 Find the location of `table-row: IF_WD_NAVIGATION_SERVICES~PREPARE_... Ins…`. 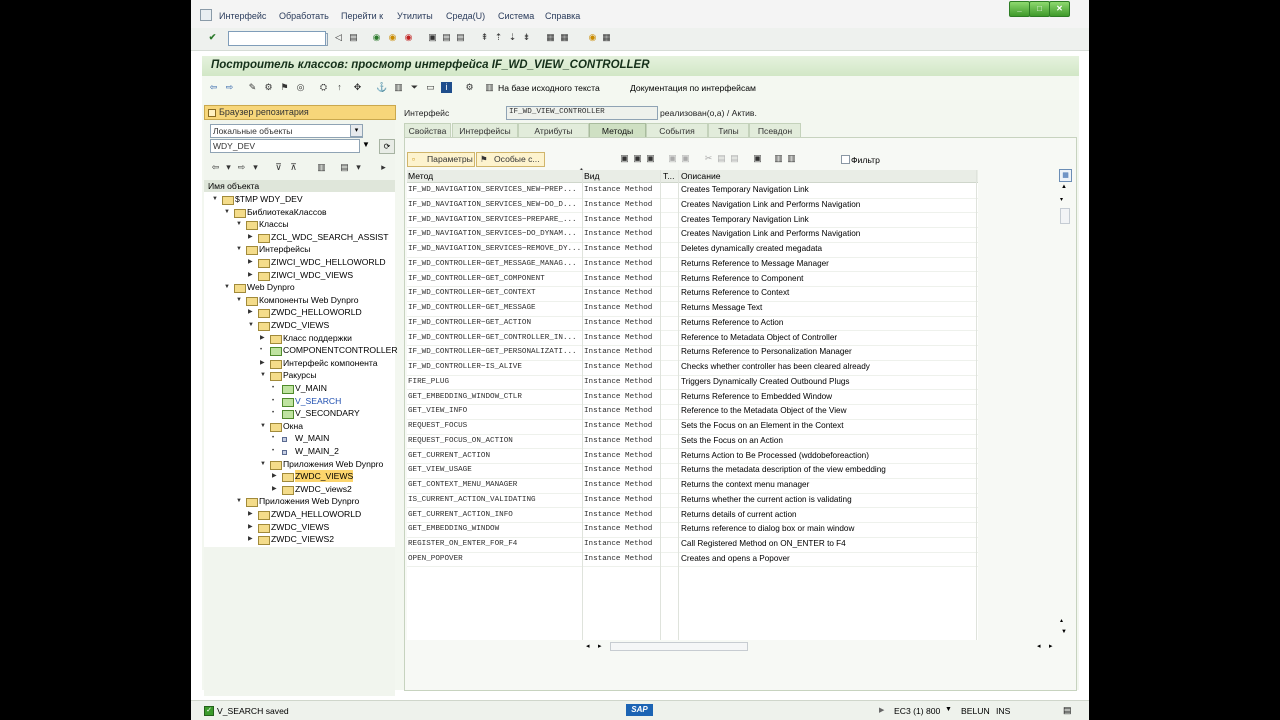

table-row: IF_WD_NAVIGATION_SERVICES~PREPARE_... Ins… is located at coordinates (692, 221).